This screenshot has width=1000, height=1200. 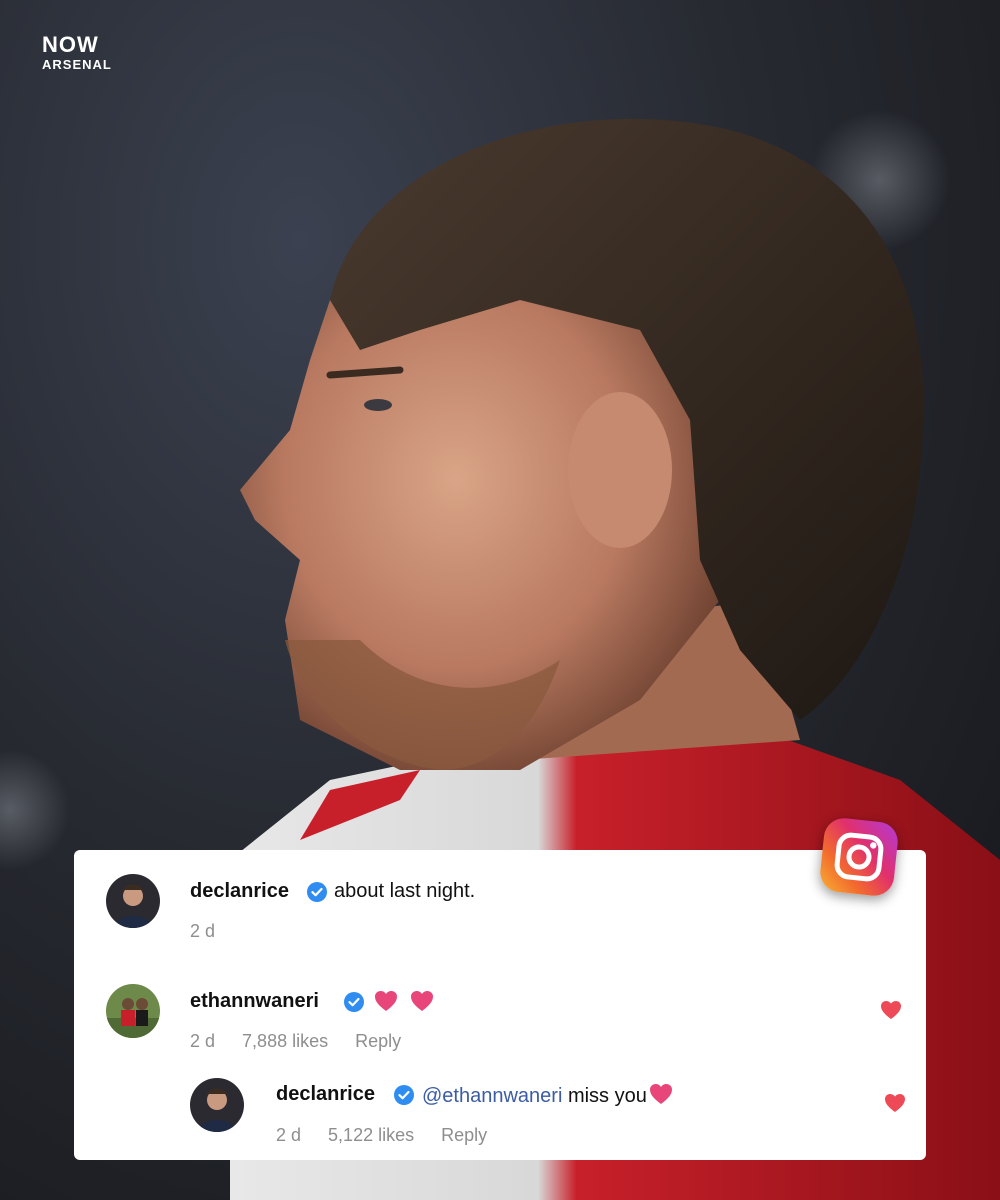 What do you see at coordinates (254, 1001) in the screenshot?
I see `comment-username: ethannwaneri` at bounding box center [254, 1001].